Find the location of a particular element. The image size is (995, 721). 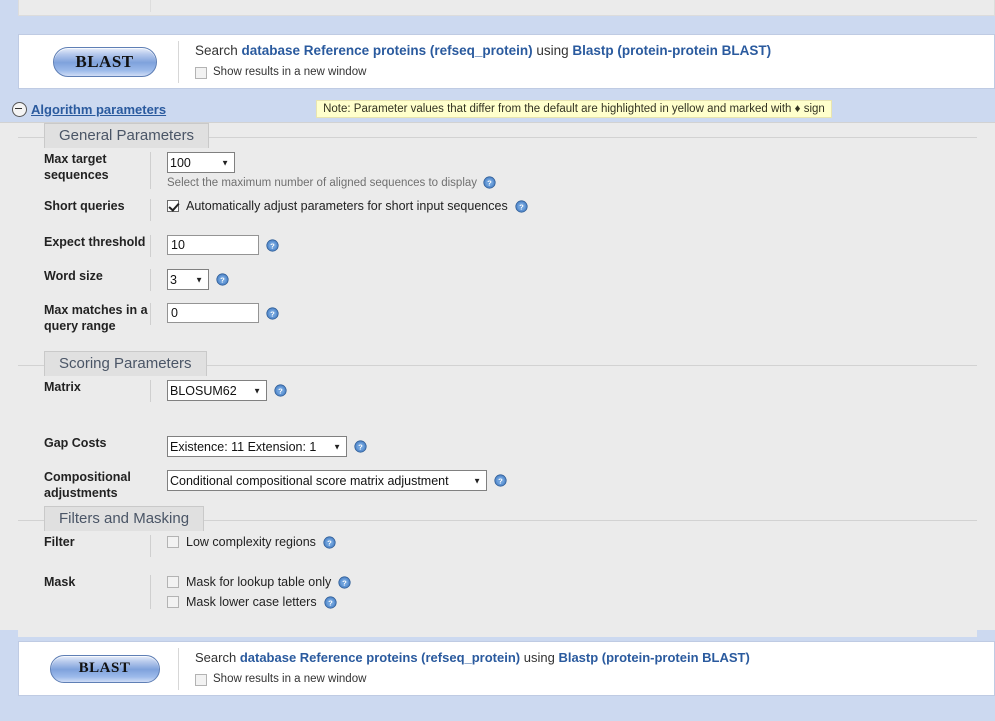

field-word-size: 236 ? is located at coordinates (563, 280).